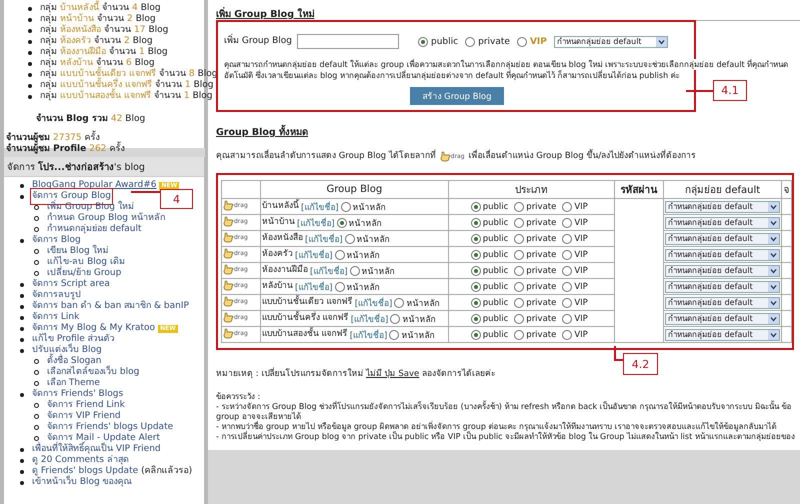 The width and height of the screenshot is (800, 504). I want to click on menu-link: จัดการลบรูป, so click(56, 295).